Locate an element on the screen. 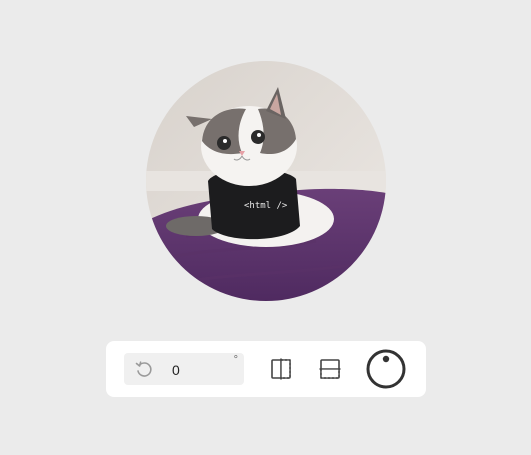 The image size is (531, 455). rotation-angle-input: 0 is located at coordinates (197, 370).